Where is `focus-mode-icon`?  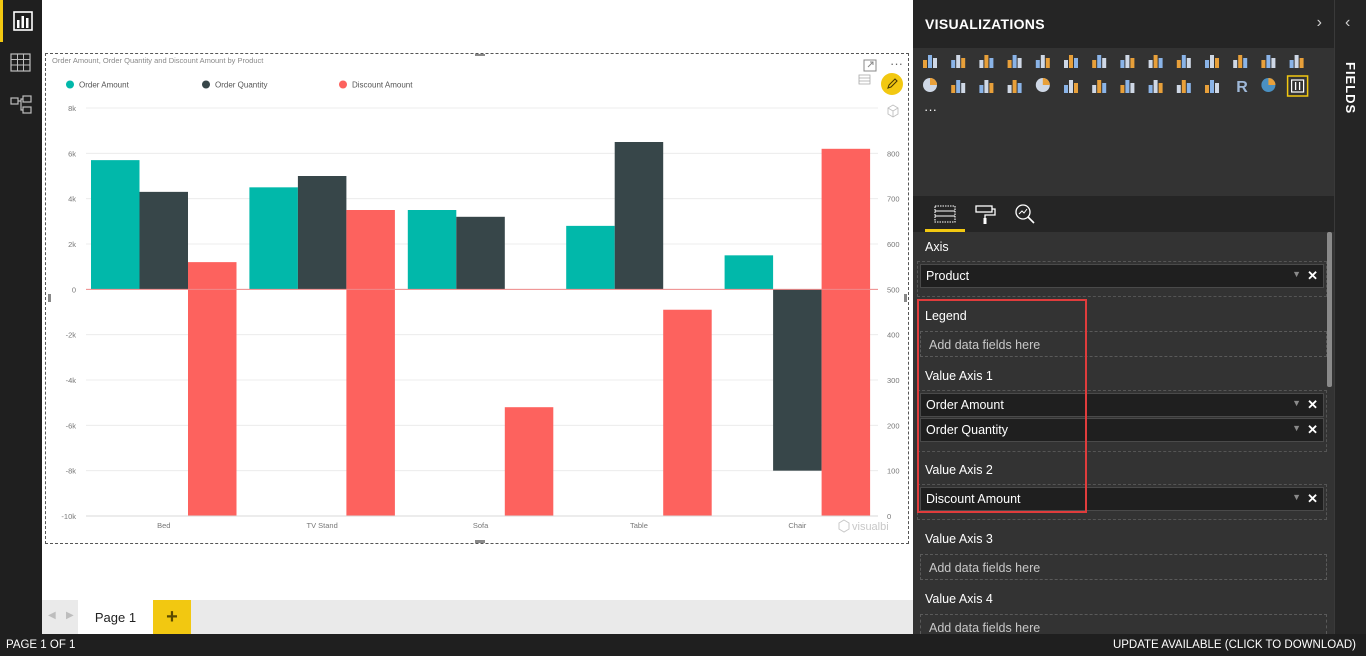
focus-mode-icon is located at coordinates (870, 65).